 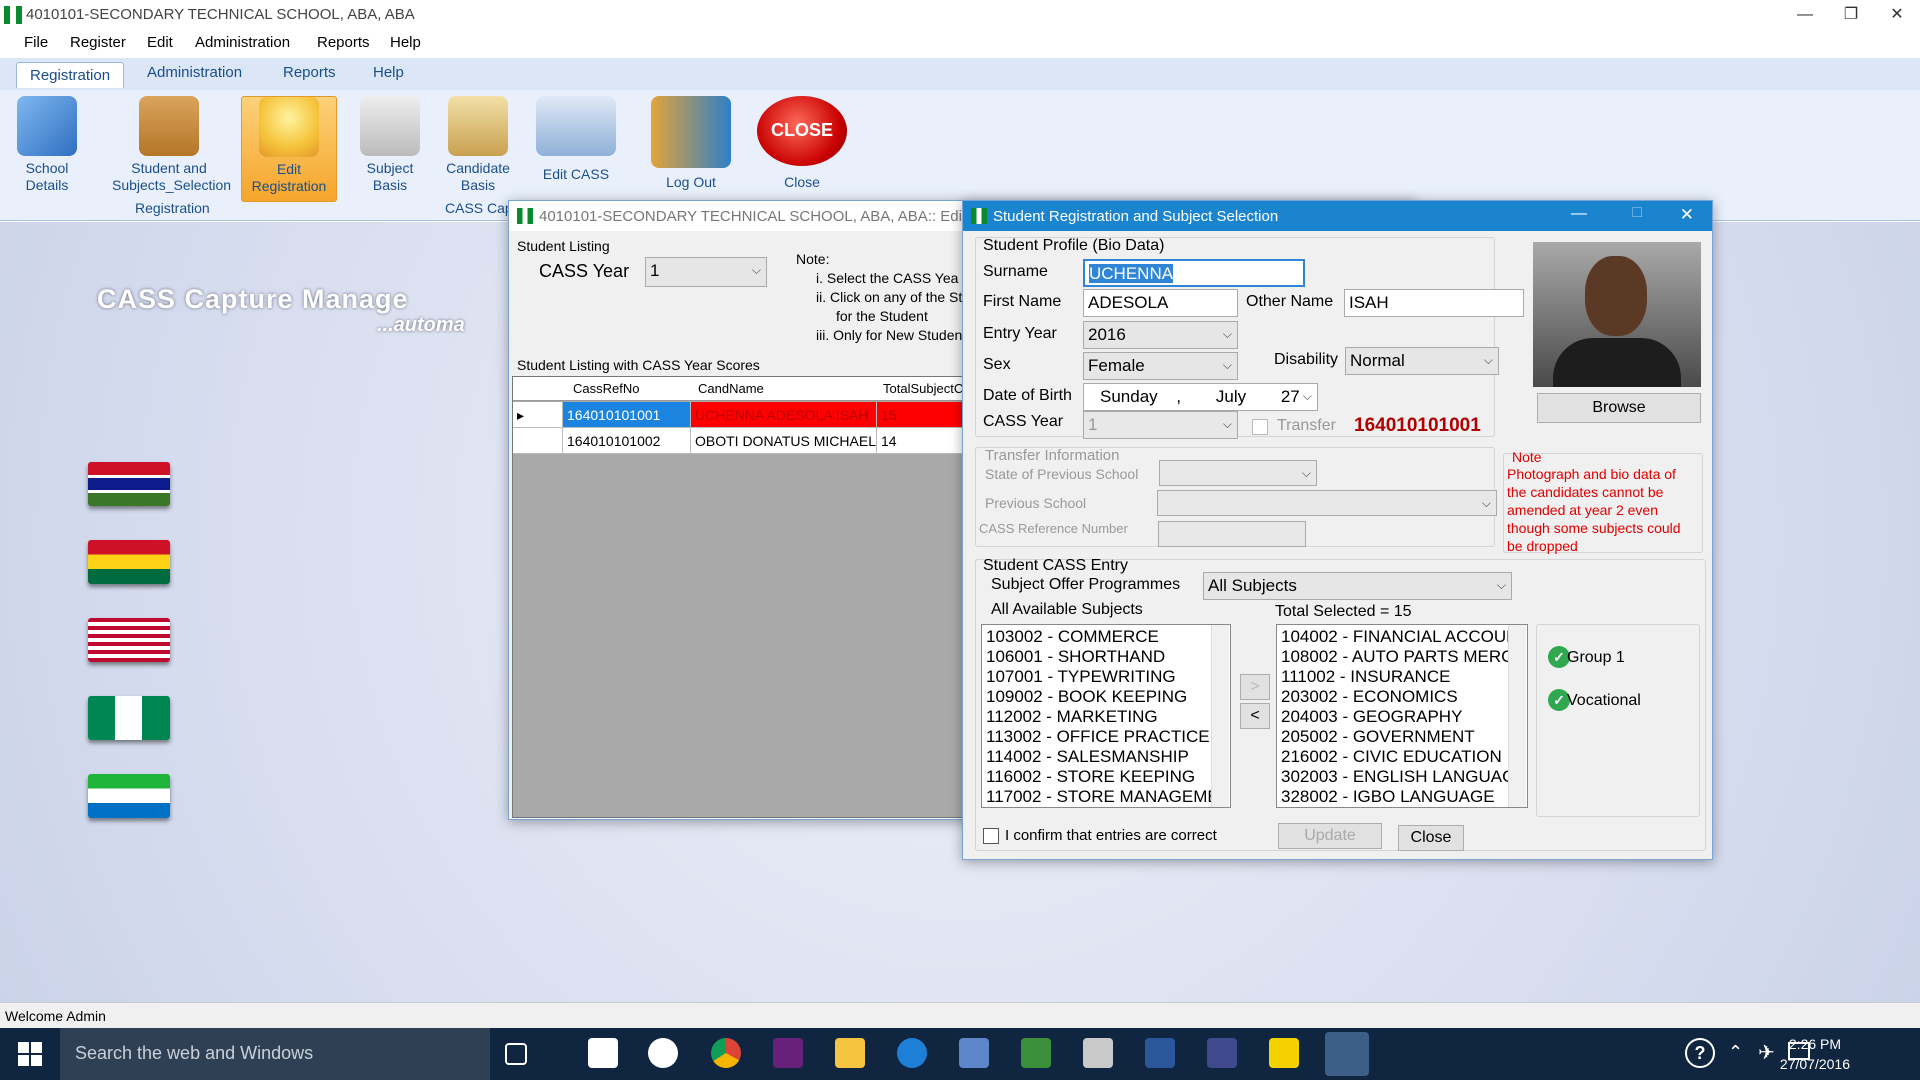 I want to click on app-icon, so click(x=13, y=15).